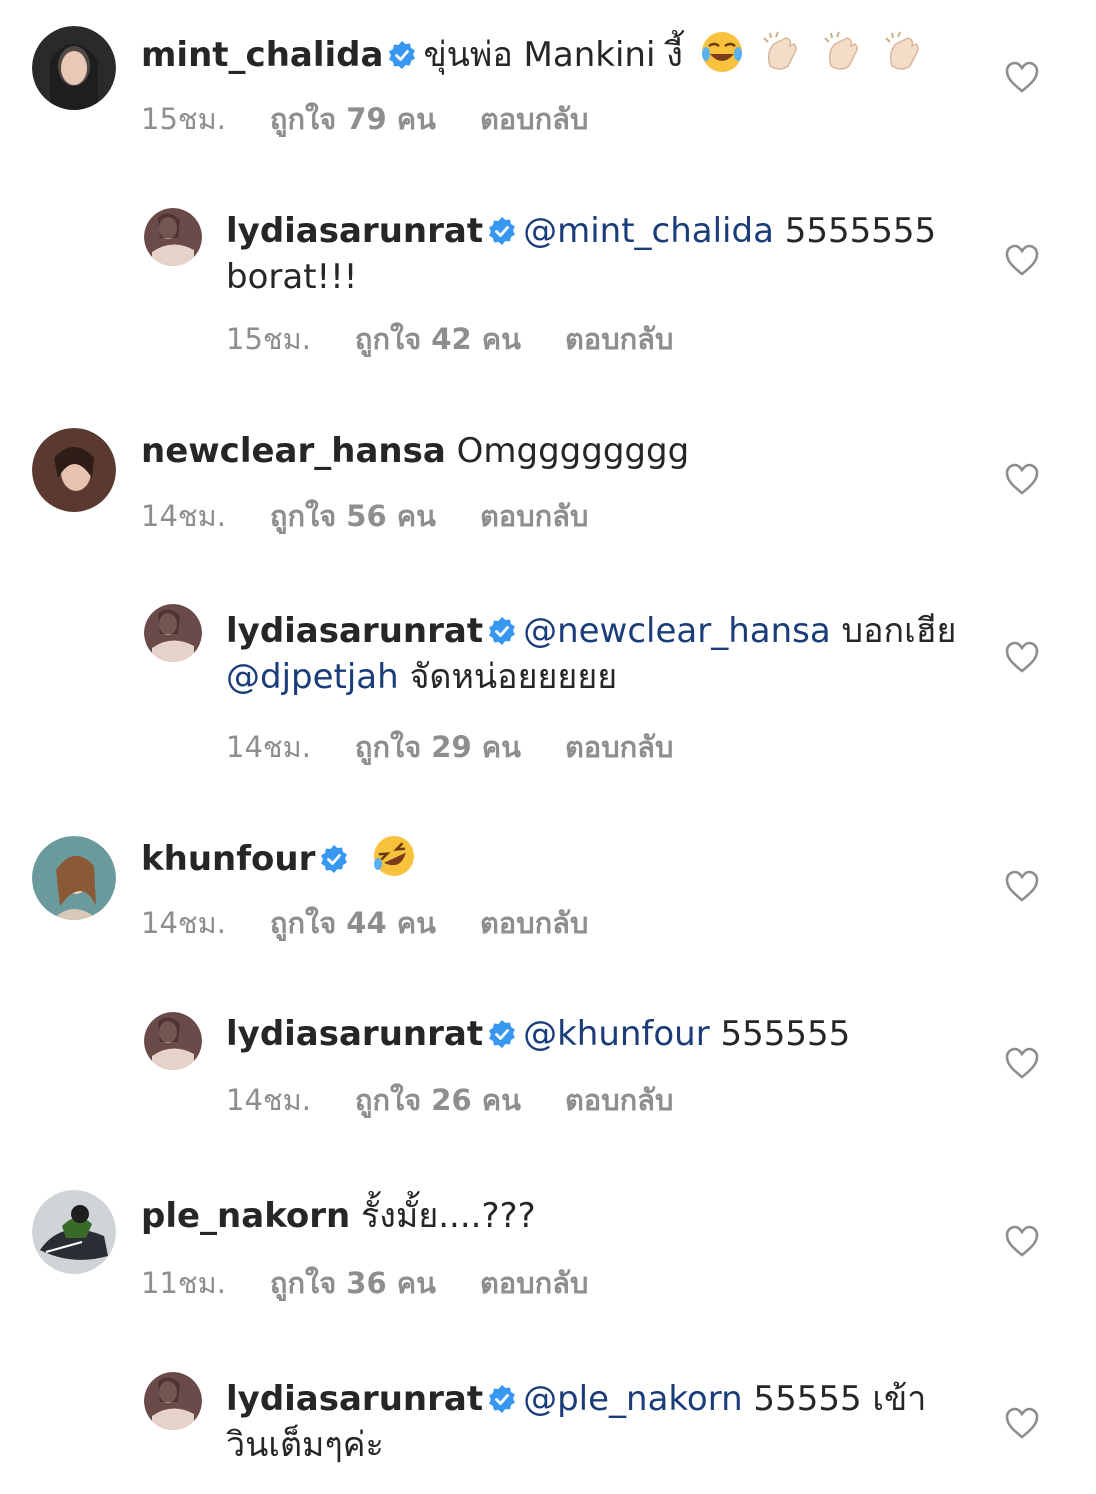 The height and width of the screenshot is (1494, 1096). I want to click on comment-meta: 14ชม. ถูกใจ 56 คน ตอบกลับ, so click(364, 516).